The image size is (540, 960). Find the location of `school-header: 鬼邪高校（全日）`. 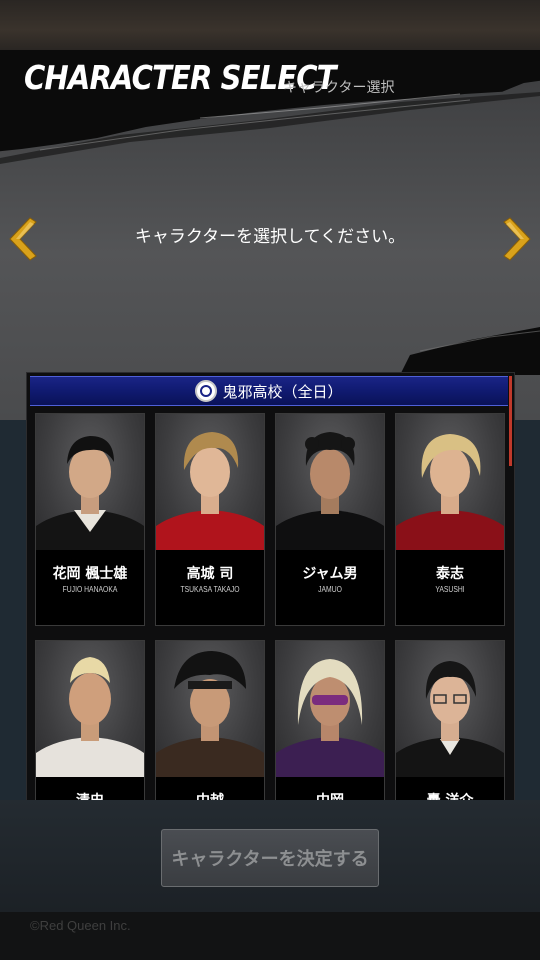

school-header: 鬼邪高校（全日） is located at coordinates (269, 391).